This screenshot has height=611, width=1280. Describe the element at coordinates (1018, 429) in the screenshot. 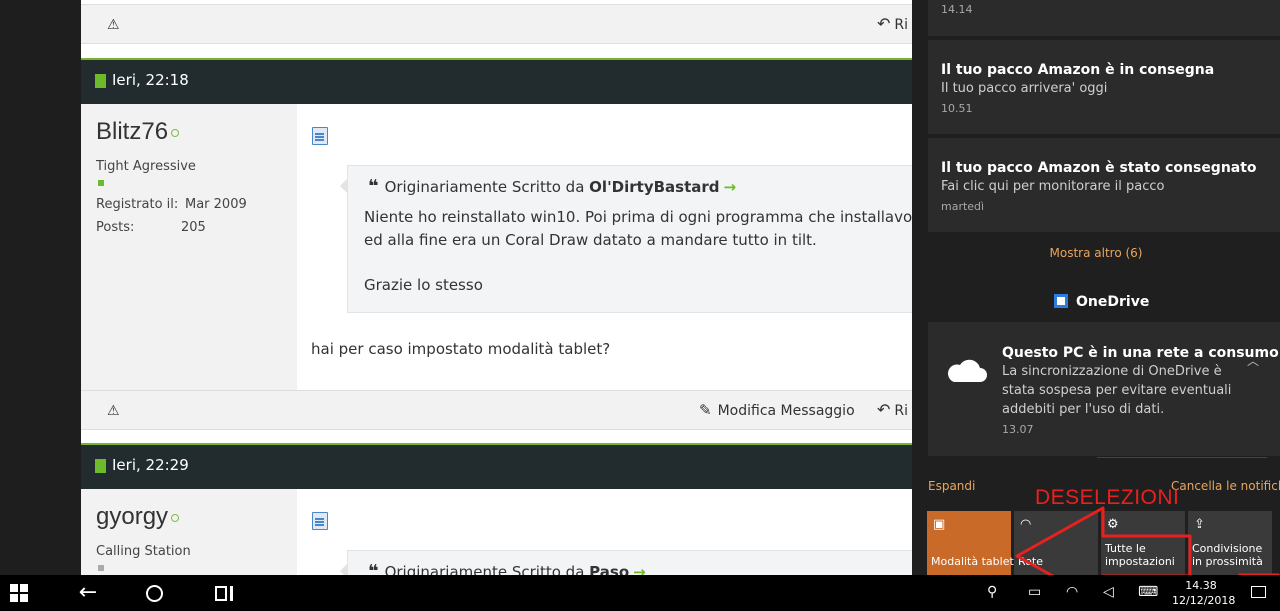

I see `notification-time: 13.07` at that location.